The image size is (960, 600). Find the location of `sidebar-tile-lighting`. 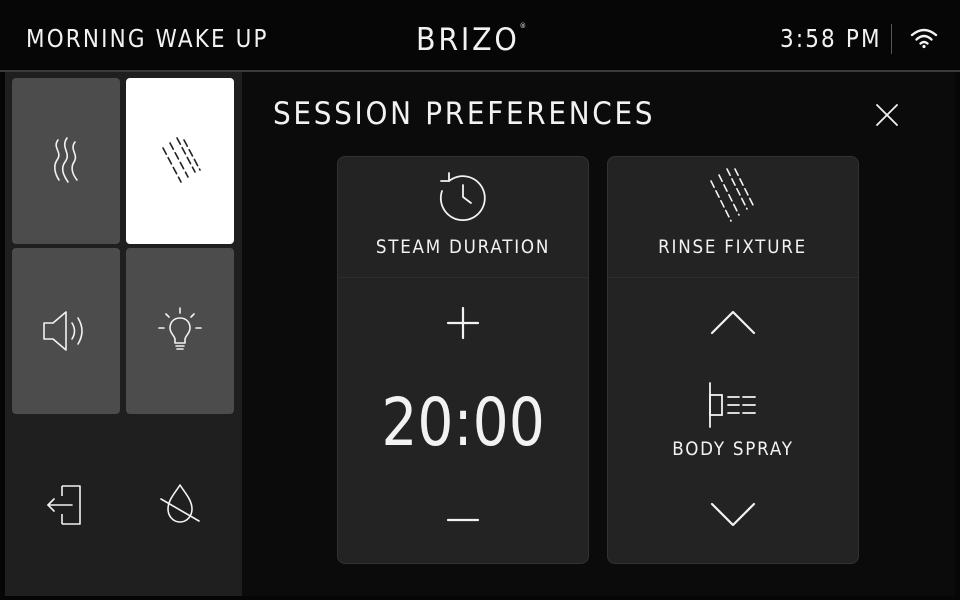

sidebar-tile-lighting is located at coordinates (180, 331).